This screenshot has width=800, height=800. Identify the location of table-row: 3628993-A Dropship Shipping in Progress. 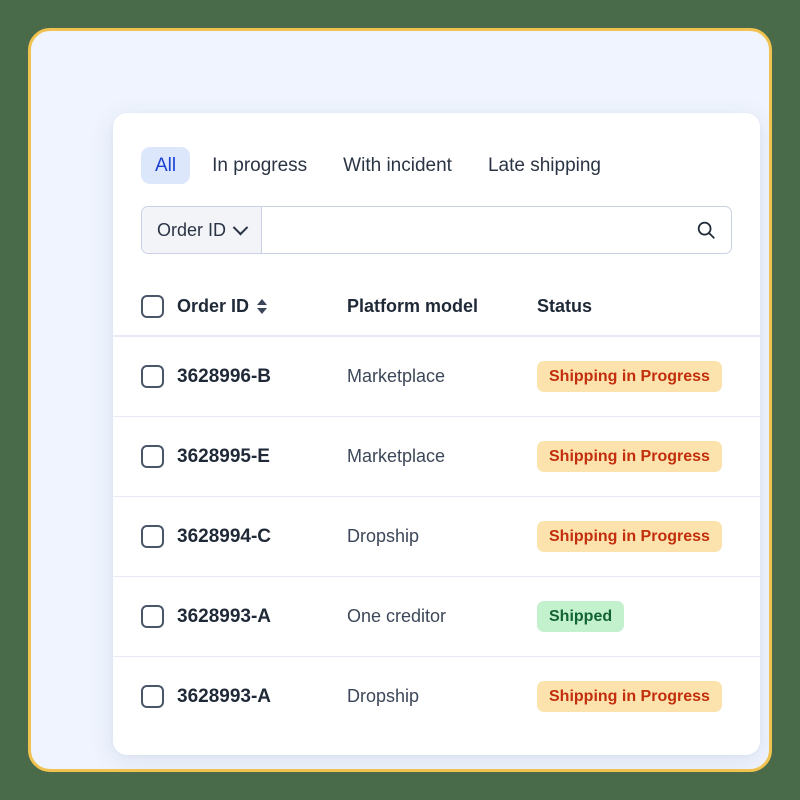
(436, 696).